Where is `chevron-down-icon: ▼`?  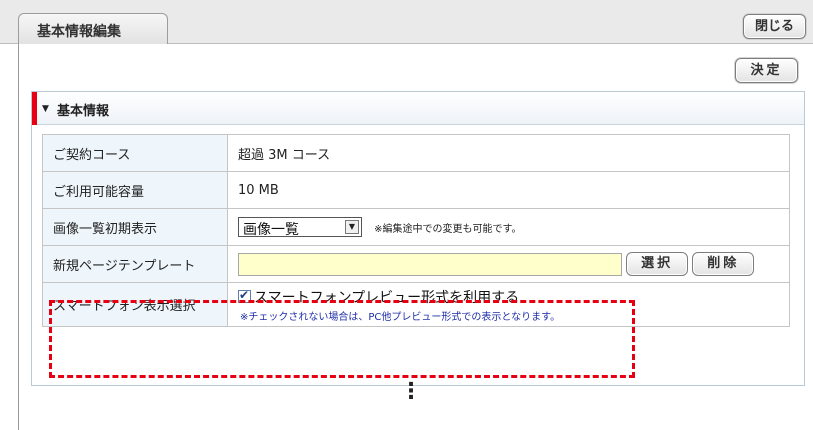
chevron-down-icon: ▼ is located at coordinates (352, 227).